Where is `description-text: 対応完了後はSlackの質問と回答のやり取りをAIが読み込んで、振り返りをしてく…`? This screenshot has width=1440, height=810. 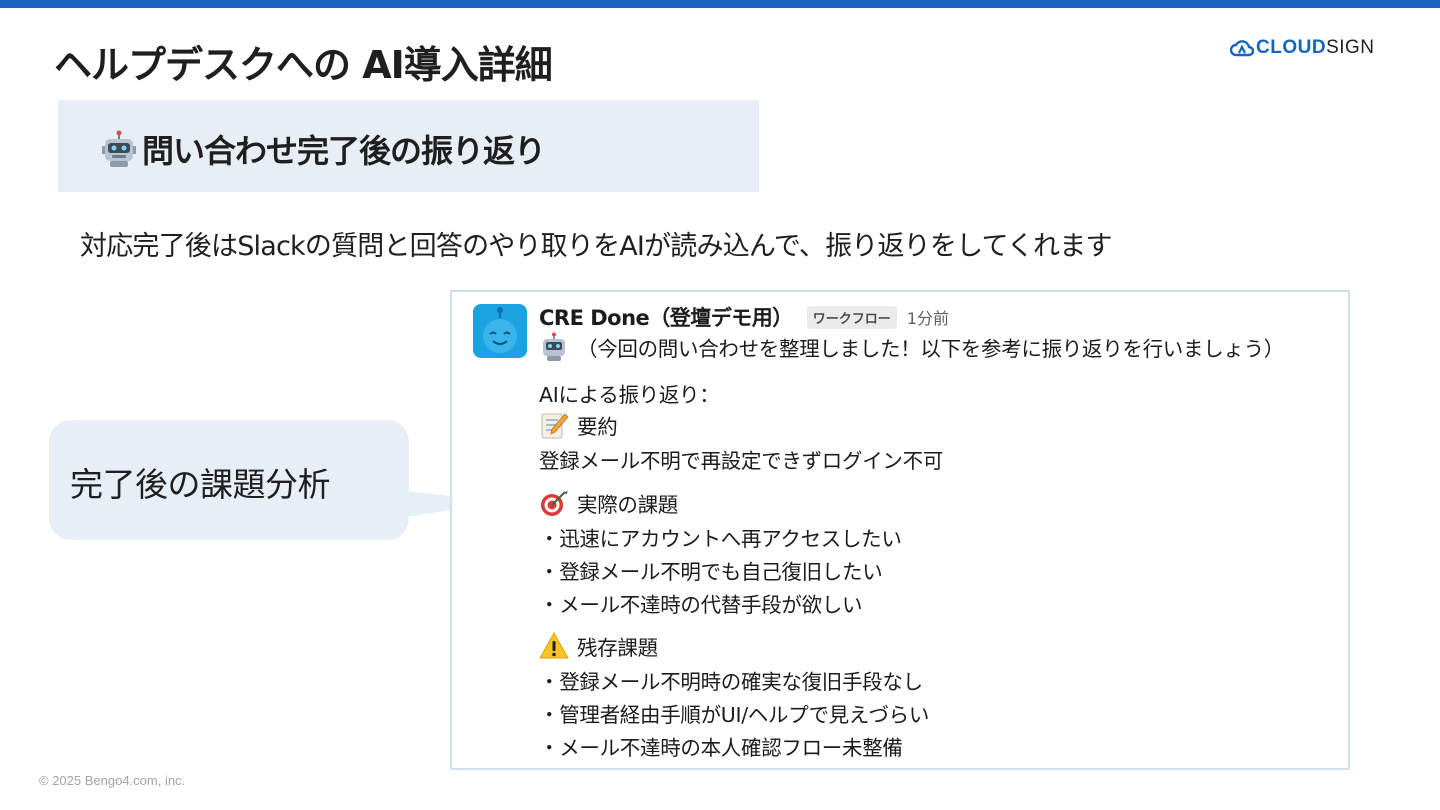
description-text: 対応完了後はSlackの質問と回答のやり取りをAIが読み込んで、振り返りをしてく… is located at coordinates (596, 246).